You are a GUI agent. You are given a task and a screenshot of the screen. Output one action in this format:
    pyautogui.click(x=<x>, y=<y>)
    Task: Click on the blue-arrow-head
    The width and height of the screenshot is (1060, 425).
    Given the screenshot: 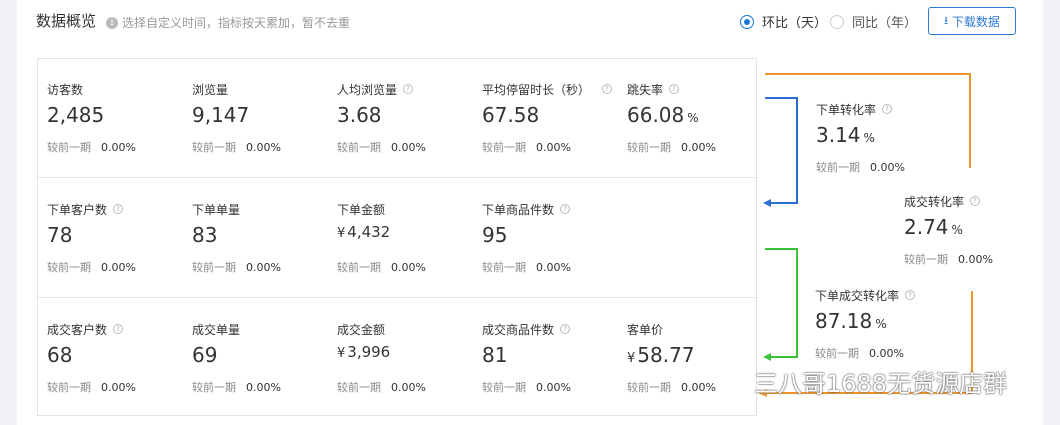 What is the action you would take?
    pyautogui.click(x=767, y=203)
    